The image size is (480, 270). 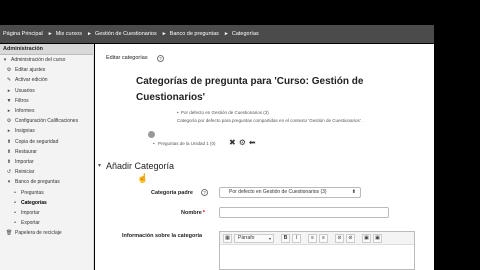 I want to click on editor-toolbar: ▦ Párrafo ▾ B I ≡ ≡ ⊘ ⊘ ▣ ▣, so click(x=317, y=238).